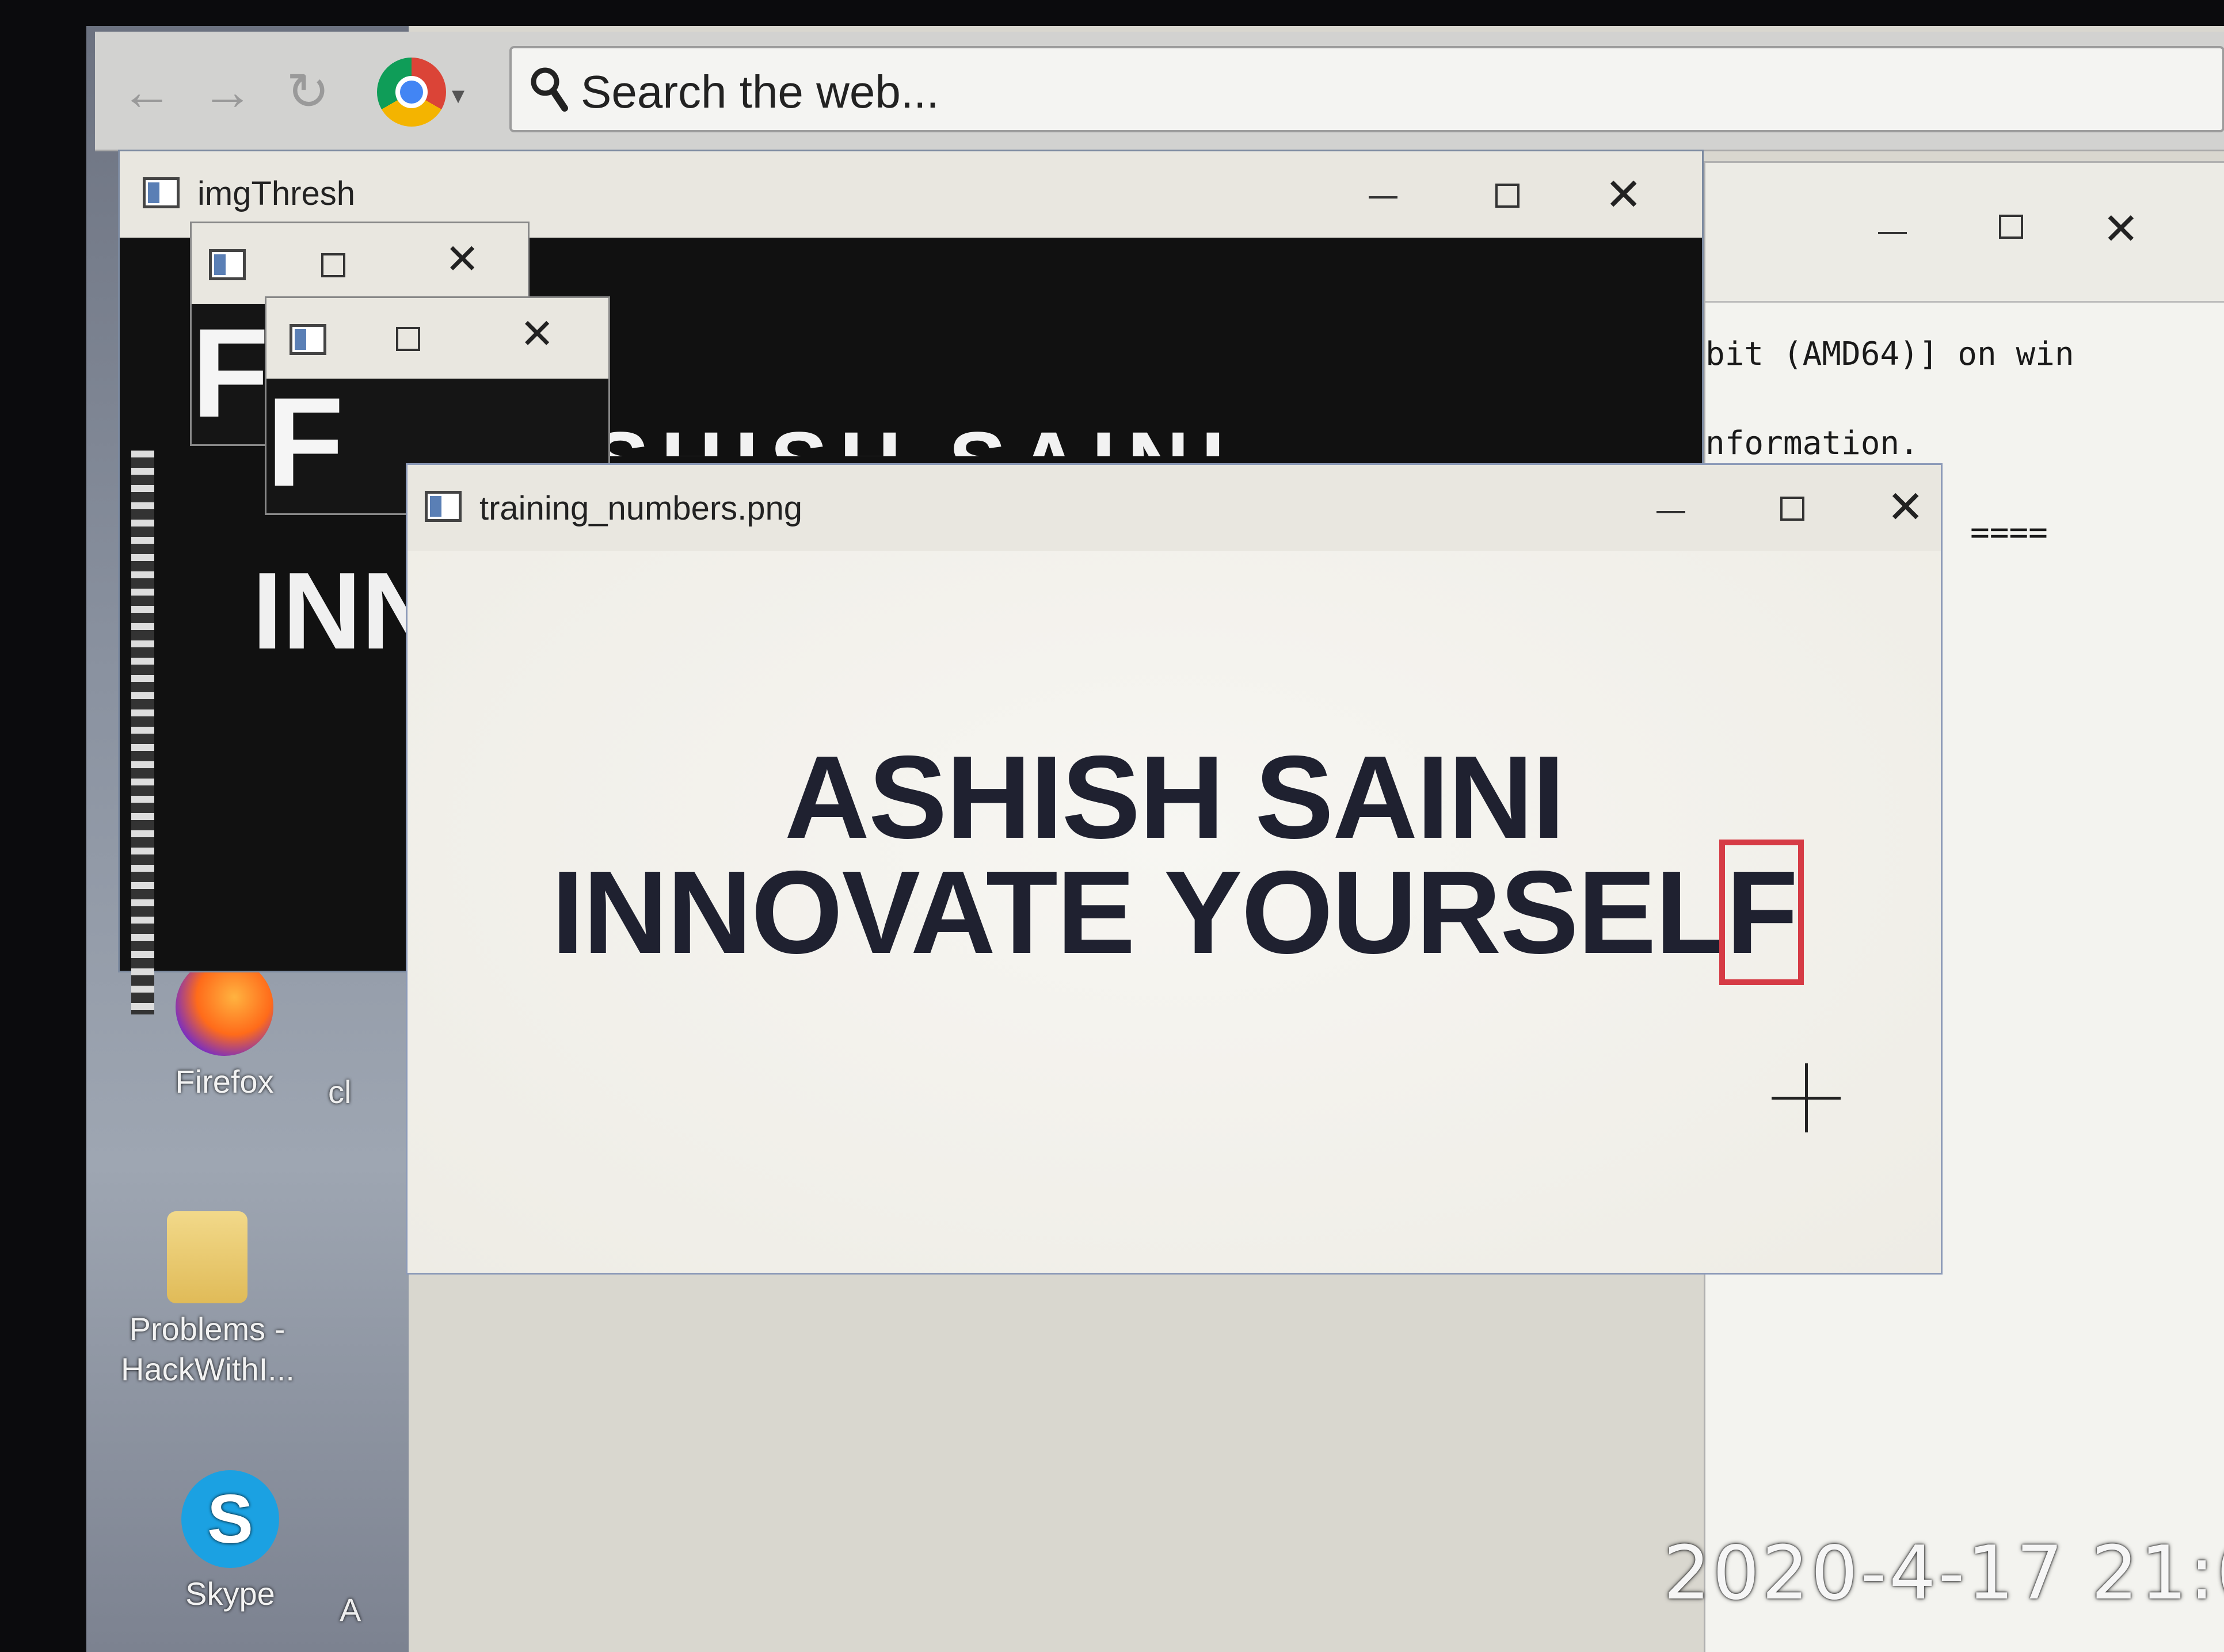 The width and height of the screenshot is (2224, 1652). I want to click on firefox-icon, so click(224, 1007).